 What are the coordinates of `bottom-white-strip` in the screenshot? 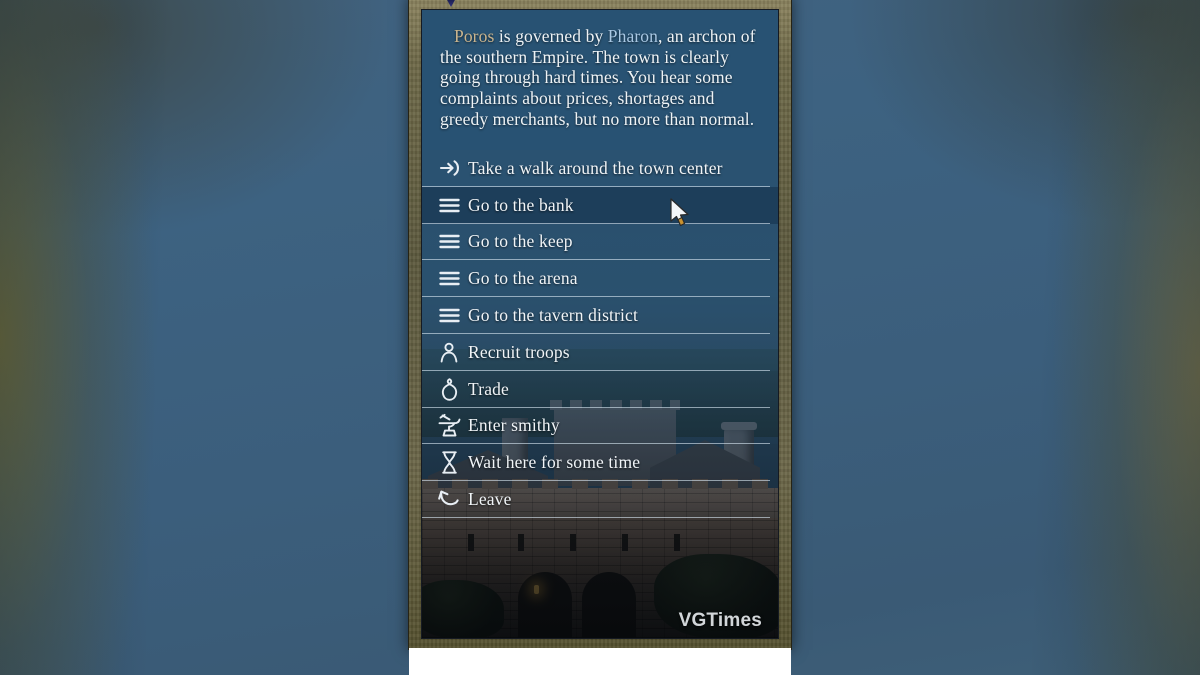 It's located at (600, 661).